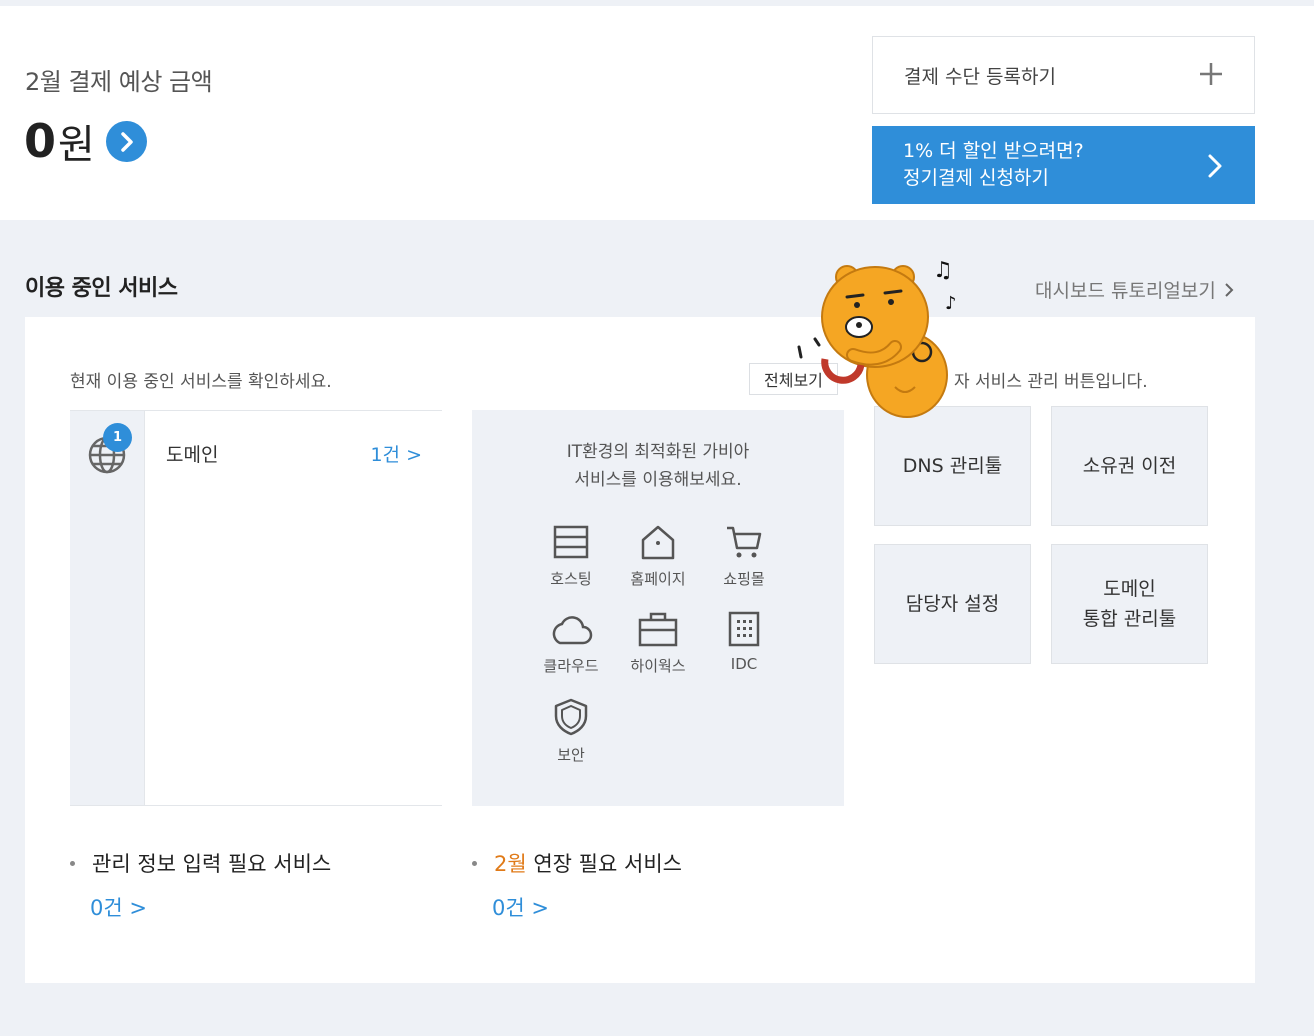 The width and height of the screenshot is (1314, 1036). Describe the element at coordinates (744, 542) in the screenshot. I see `cart-icon` at that location.